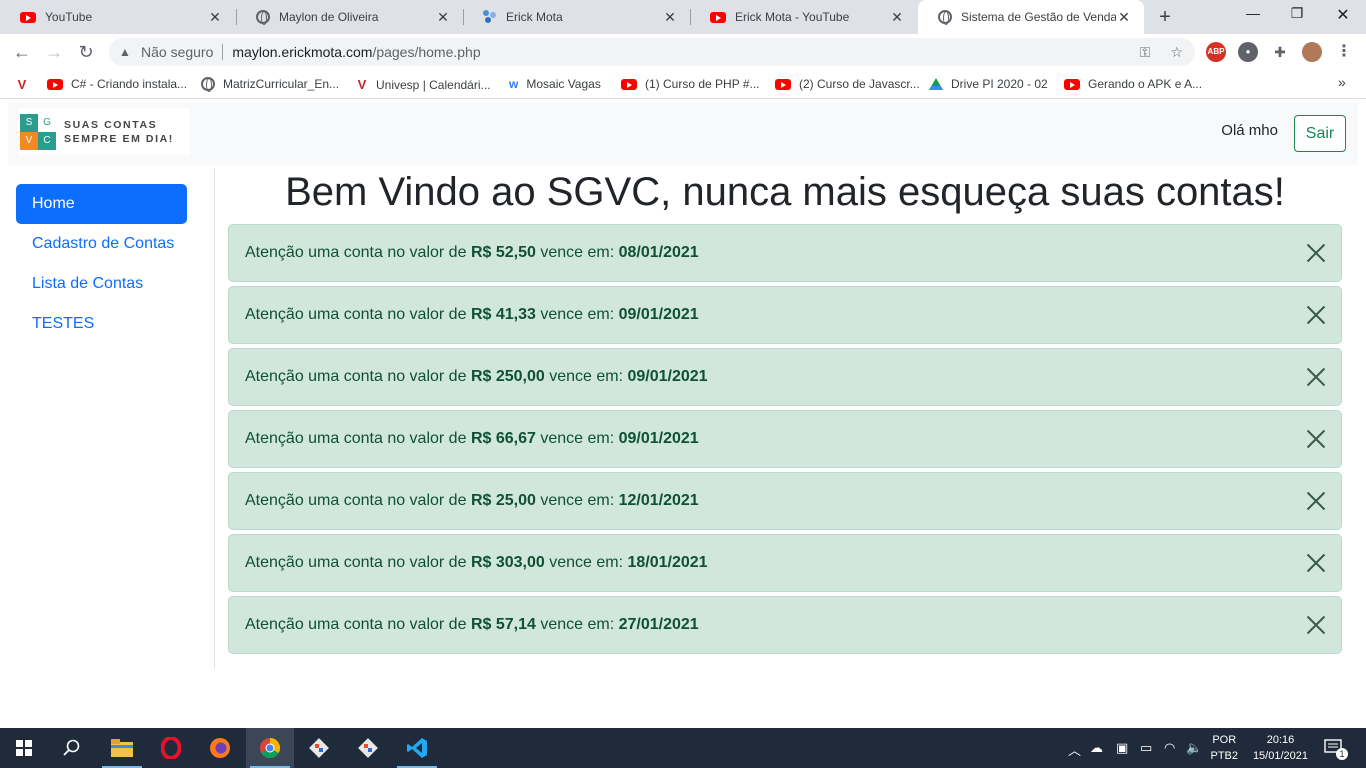 Image resolution: width=1366 pixels, height=768 pixels. I want to click on youtube-icon, so click(783, 84).